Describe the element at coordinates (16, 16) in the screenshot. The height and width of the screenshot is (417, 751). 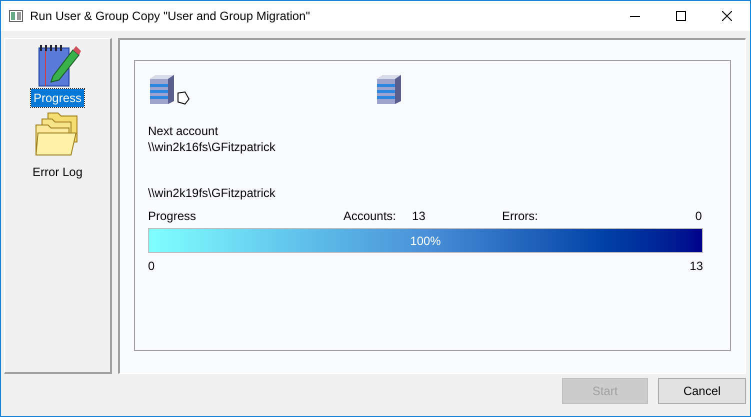
I see `app-icon` at that location.